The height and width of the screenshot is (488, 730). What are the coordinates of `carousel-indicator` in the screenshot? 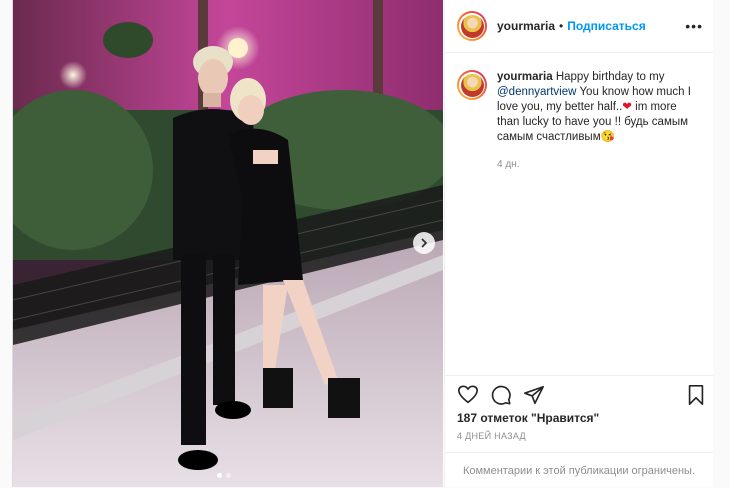 It's located at (224, 475).